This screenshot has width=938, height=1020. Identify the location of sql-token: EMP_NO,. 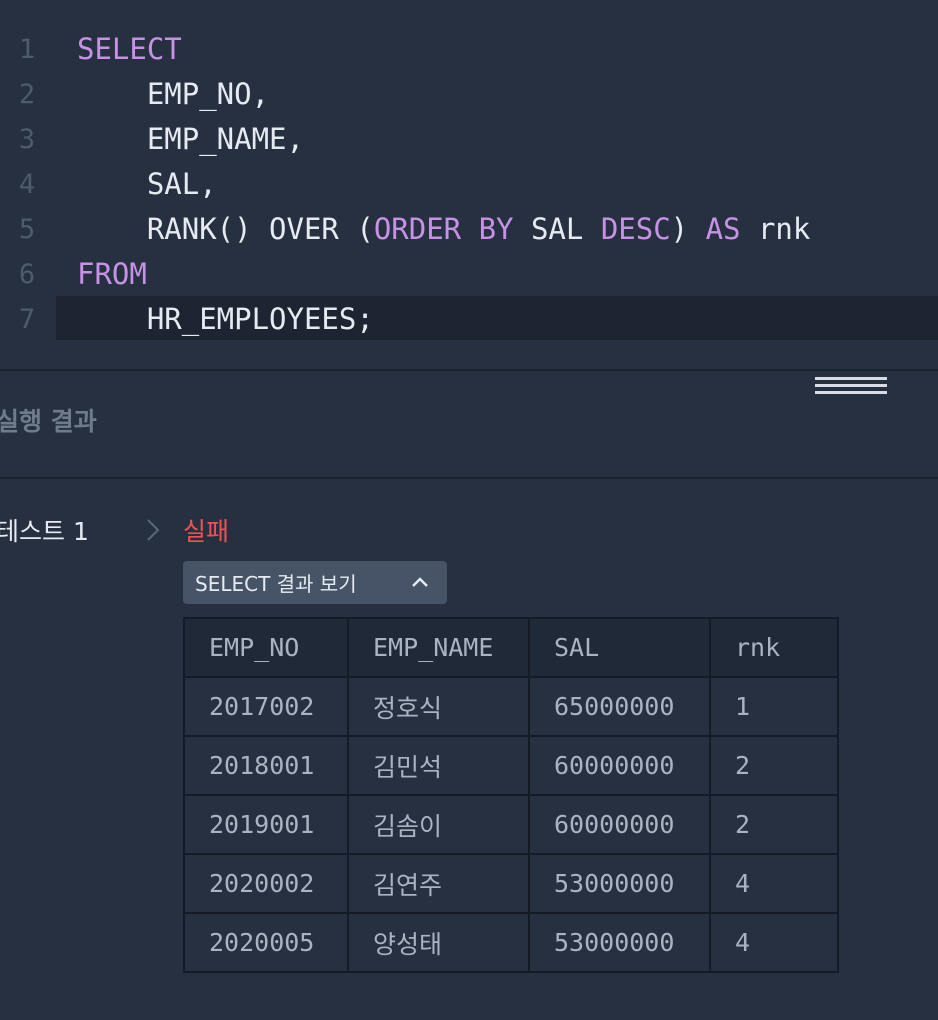
(173, 94).